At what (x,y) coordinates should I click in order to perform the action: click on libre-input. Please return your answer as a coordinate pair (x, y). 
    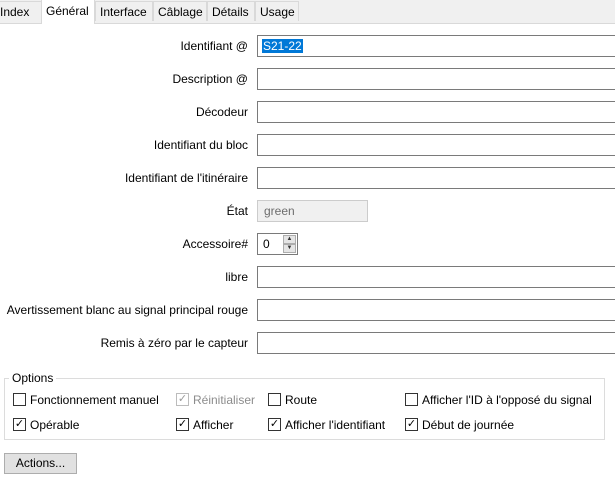
    Looking at the image, I should click on (436, 277).